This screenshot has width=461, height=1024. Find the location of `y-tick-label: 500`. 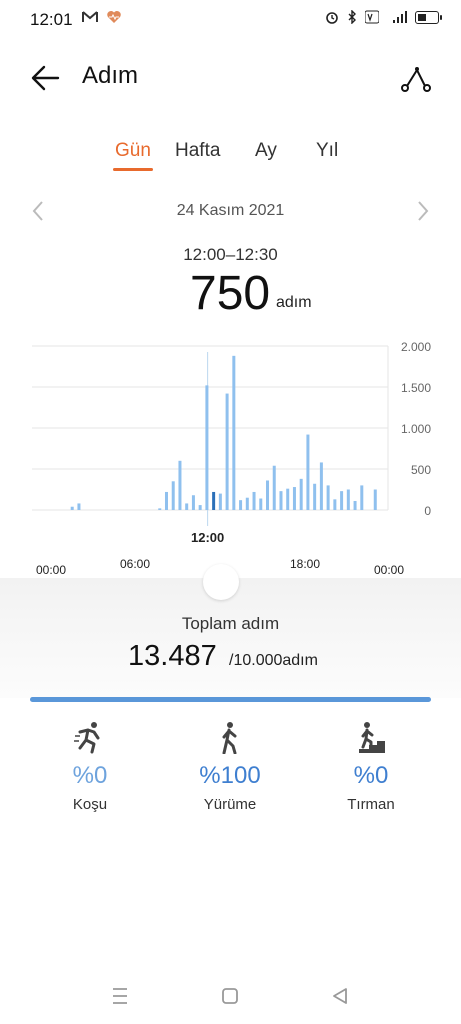

y-tick-label: 500 is located at coordinates (421, 470).